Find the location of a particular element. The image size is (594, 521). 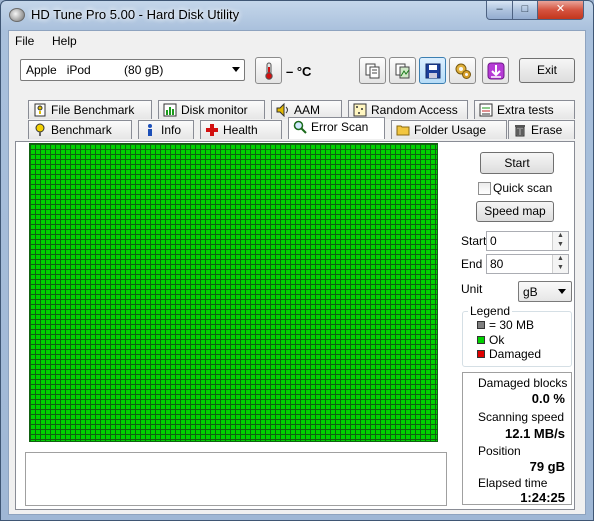

tab-erase-label: Erase is located at coordinates (547, 130).